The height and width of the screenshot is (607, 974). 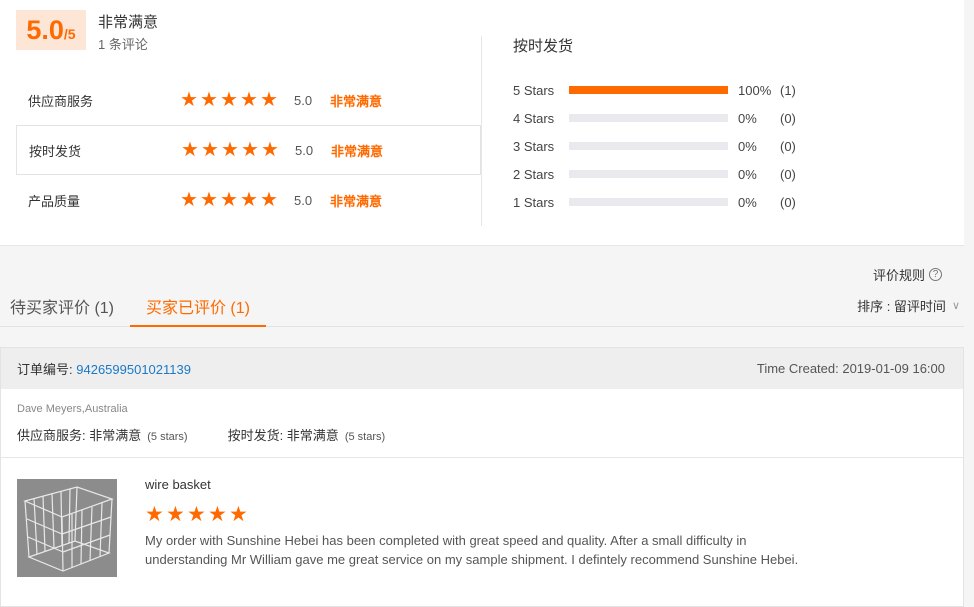 I want to click on overall-score-badge: 5.0/5, so click(x=51, y=30).